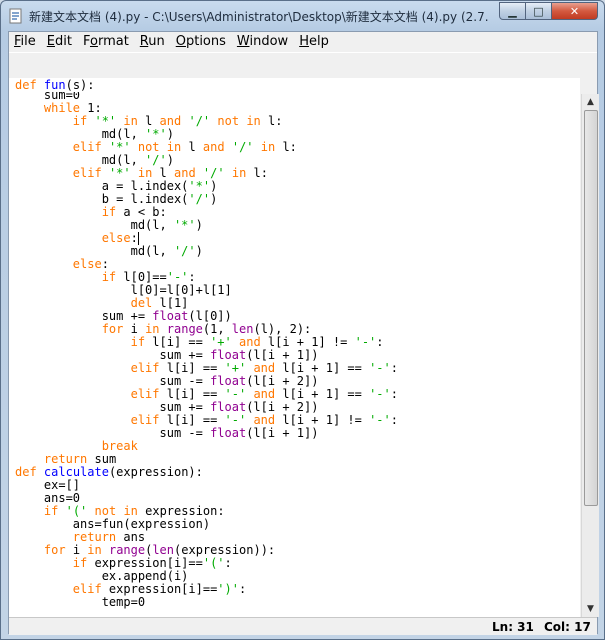 The width and height of the screenshot is (605, 640). Describe the element at coordinates (590, 609) in the screenshot. I see `scroll-down-arrow-icon: ▼` at that location.